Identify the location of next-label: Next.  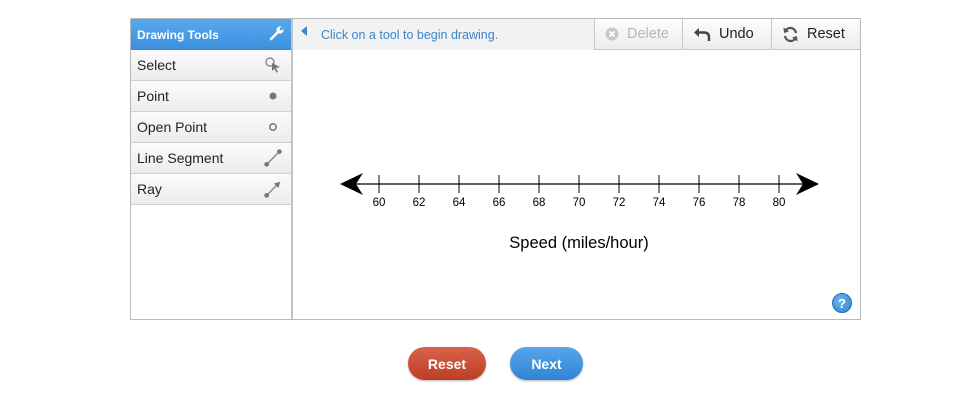
(546, 363).